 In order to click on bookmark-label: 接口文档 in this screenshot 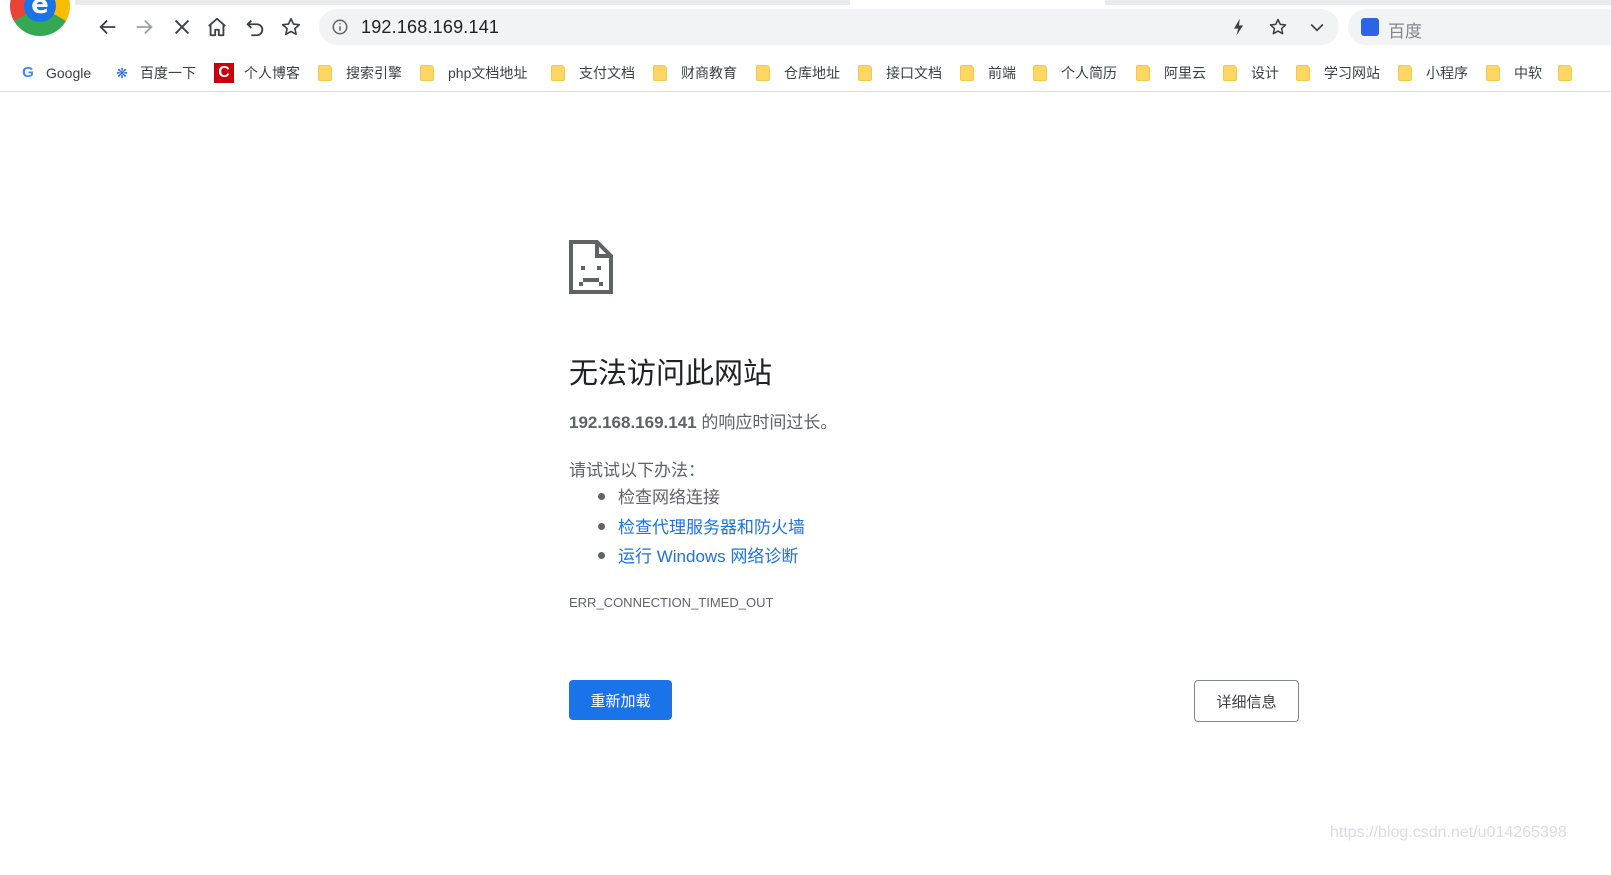, I will do `click(914, 73)`.